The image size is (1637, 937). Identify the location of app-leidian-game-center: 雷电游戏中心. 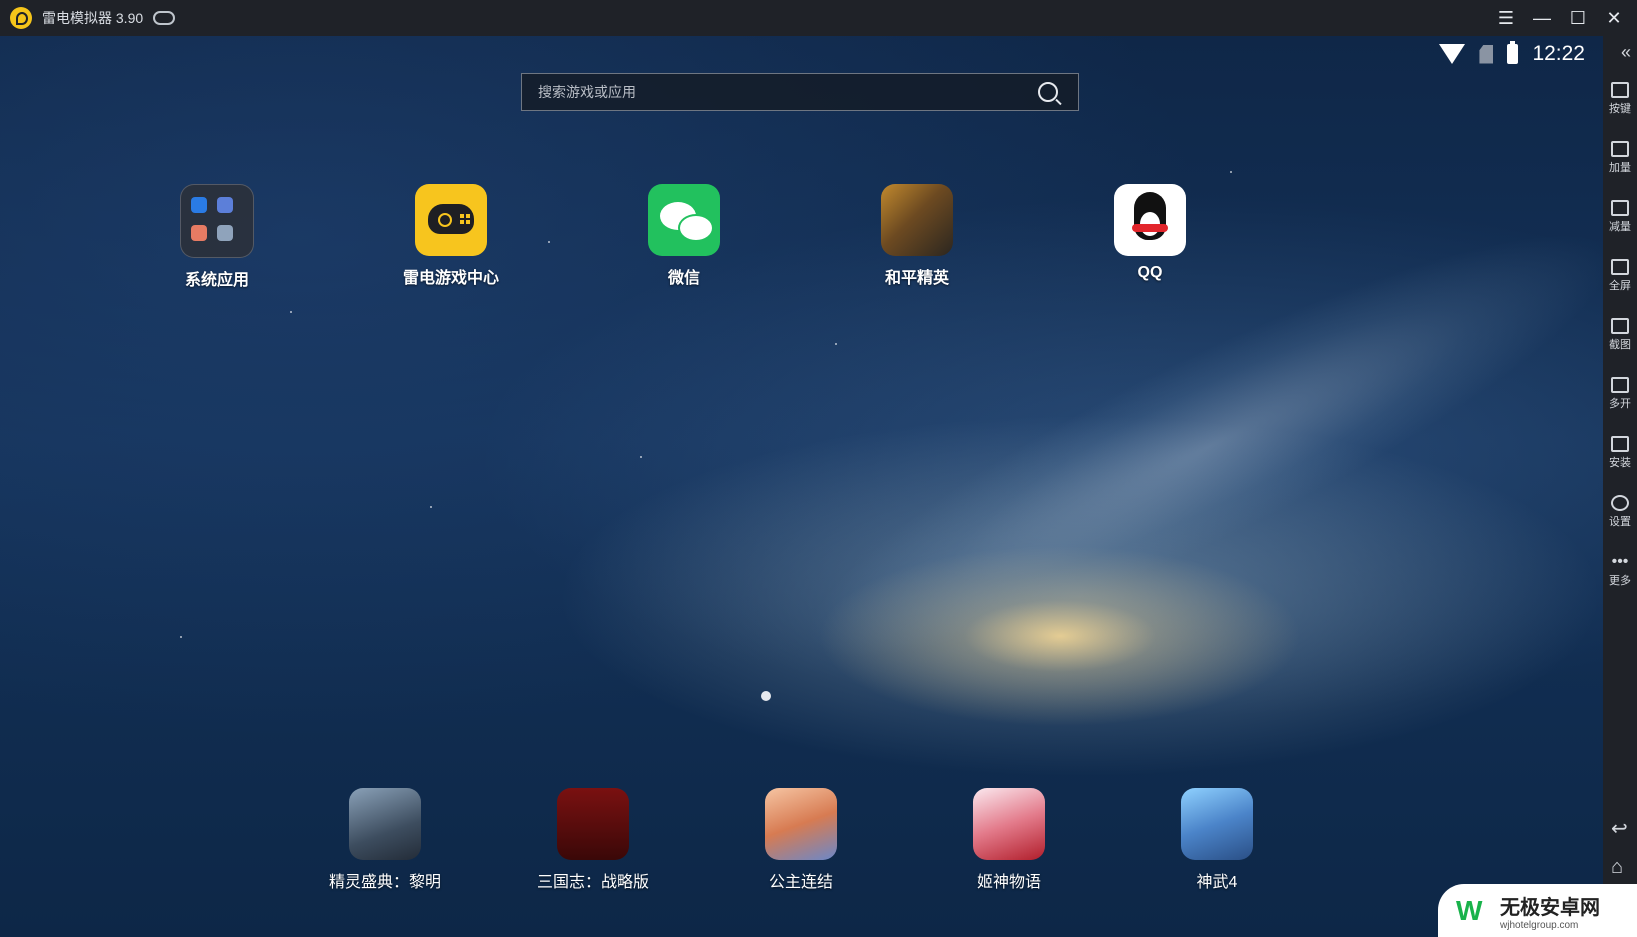
(451, 236).